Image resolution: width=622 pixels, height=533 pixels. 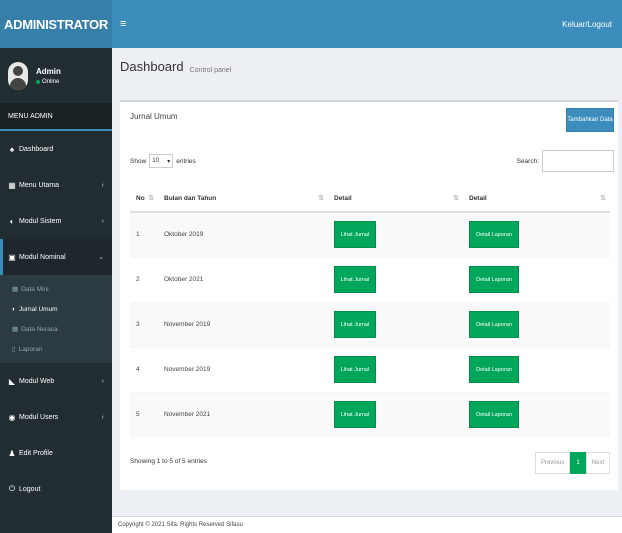 I want to click on chevron-down-icon: ⌄, so click(x=101, y=257).